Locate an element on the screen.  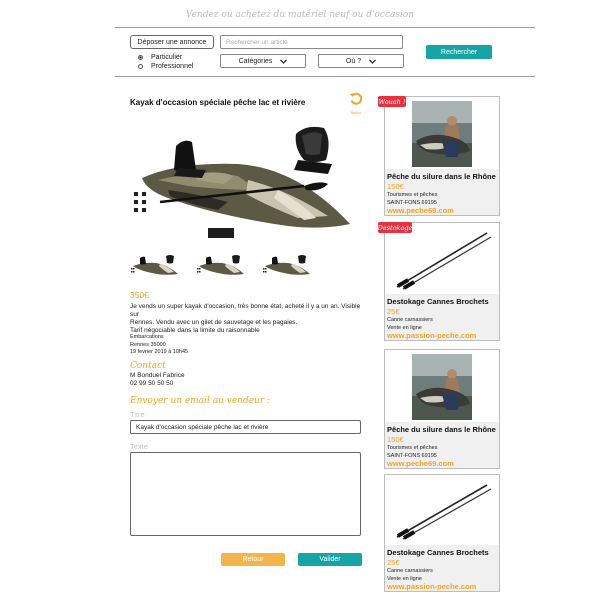
refresh-back-icon is located at coordinates (356, 98).